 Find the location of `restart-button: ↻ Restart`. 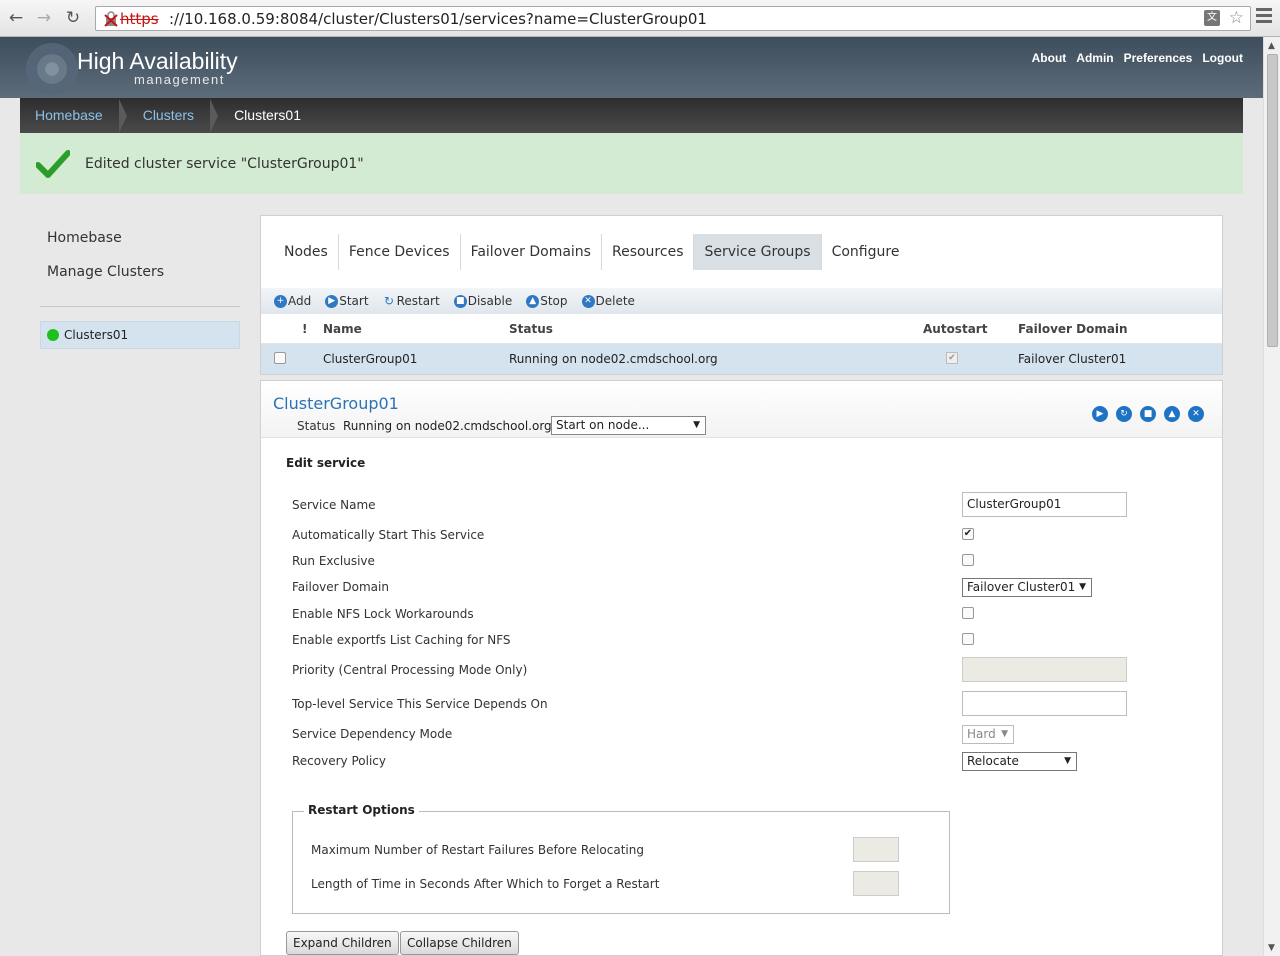

restart-button: ↻ Restart is located at coordinates (411, 301).